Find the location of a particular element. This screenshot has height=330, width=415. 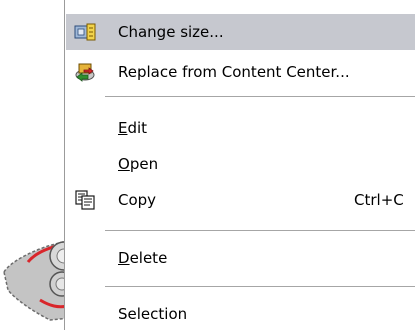

menu-item-shortcut: Ctrl+C is located at coordinates (379, 200).